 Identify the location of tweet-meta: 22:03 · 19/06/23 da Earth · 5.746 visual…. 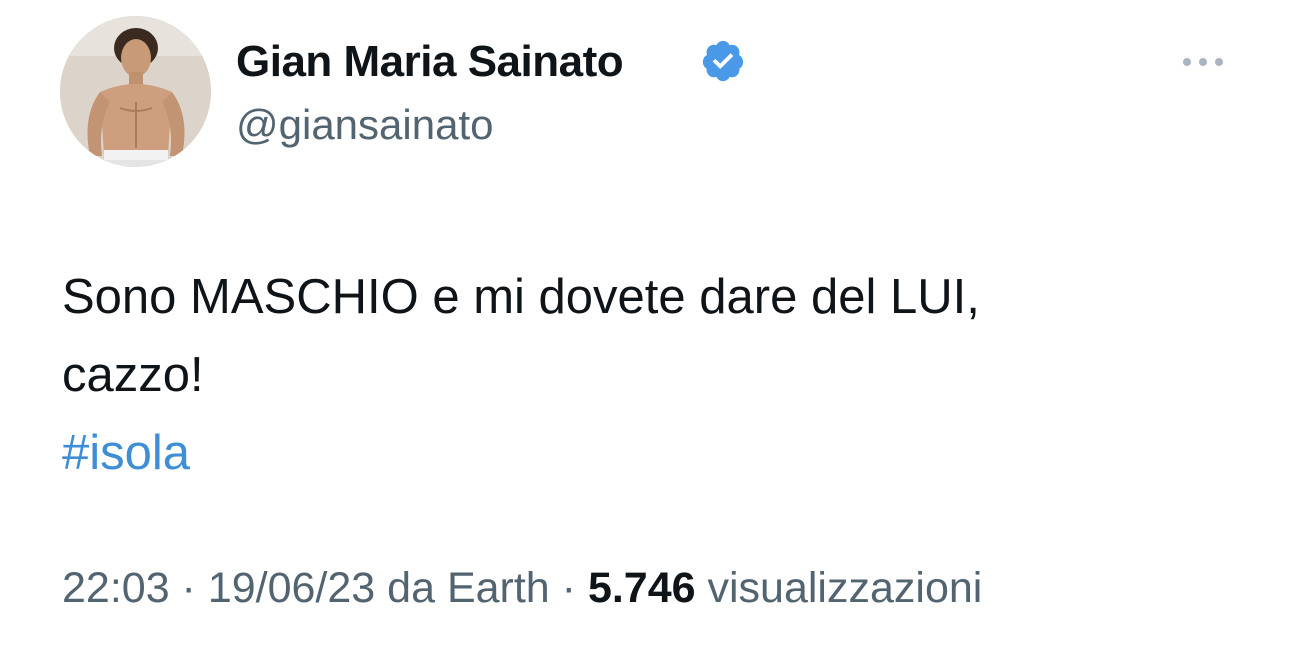
(522, 588).